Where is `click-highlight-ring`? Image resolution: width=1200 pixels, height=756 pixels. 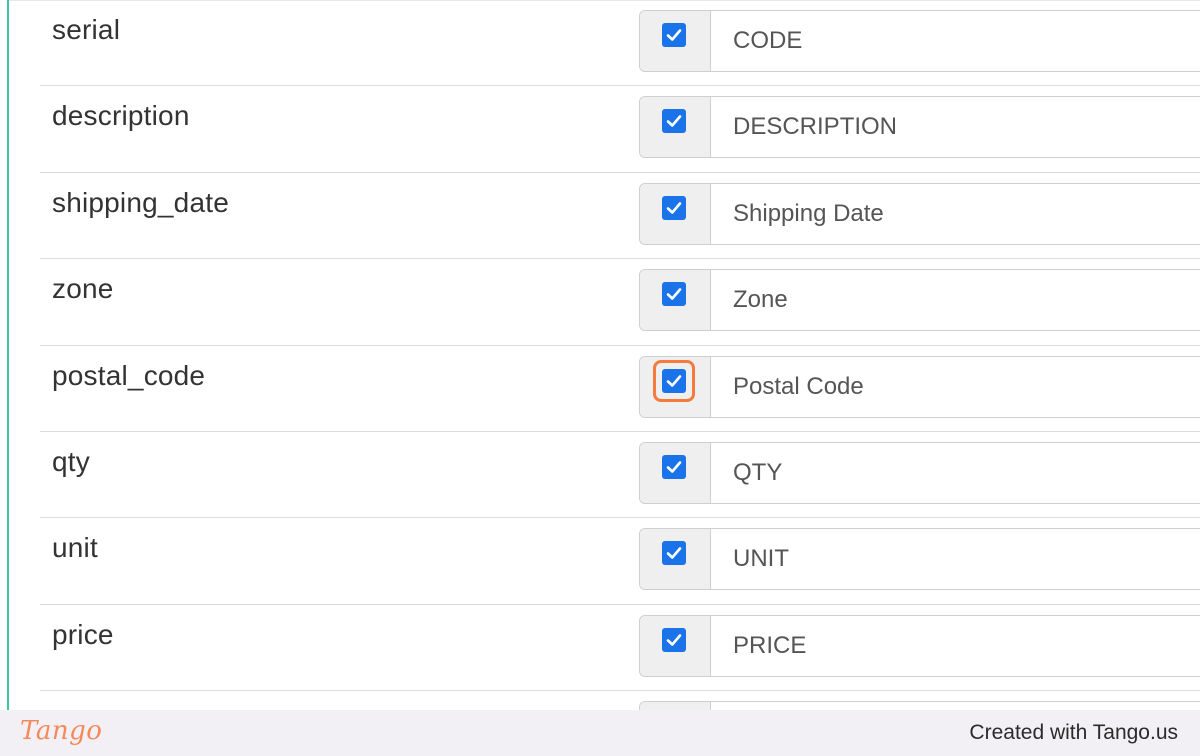 click-highlight-ring is located at coordinates (674, 380).